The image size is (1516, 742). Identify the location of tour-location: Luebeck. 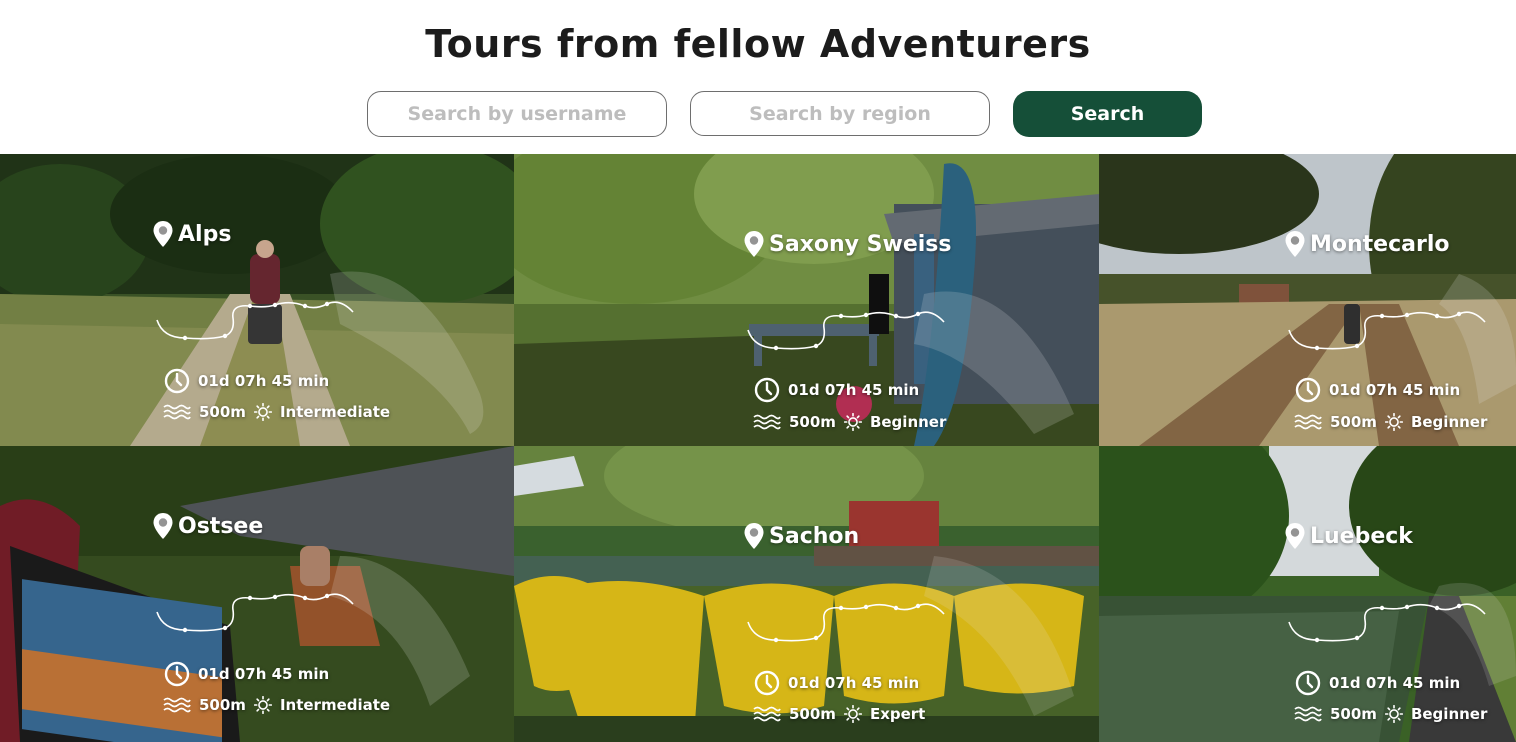
(1348, 536).